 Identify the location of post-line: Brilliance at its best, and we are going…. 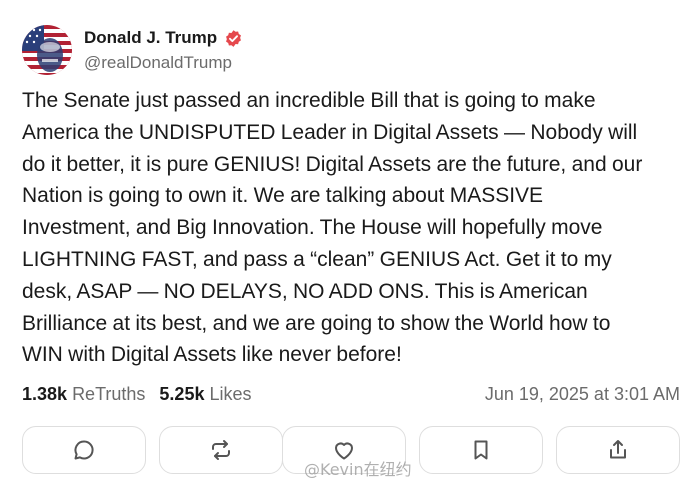
(316, 323).